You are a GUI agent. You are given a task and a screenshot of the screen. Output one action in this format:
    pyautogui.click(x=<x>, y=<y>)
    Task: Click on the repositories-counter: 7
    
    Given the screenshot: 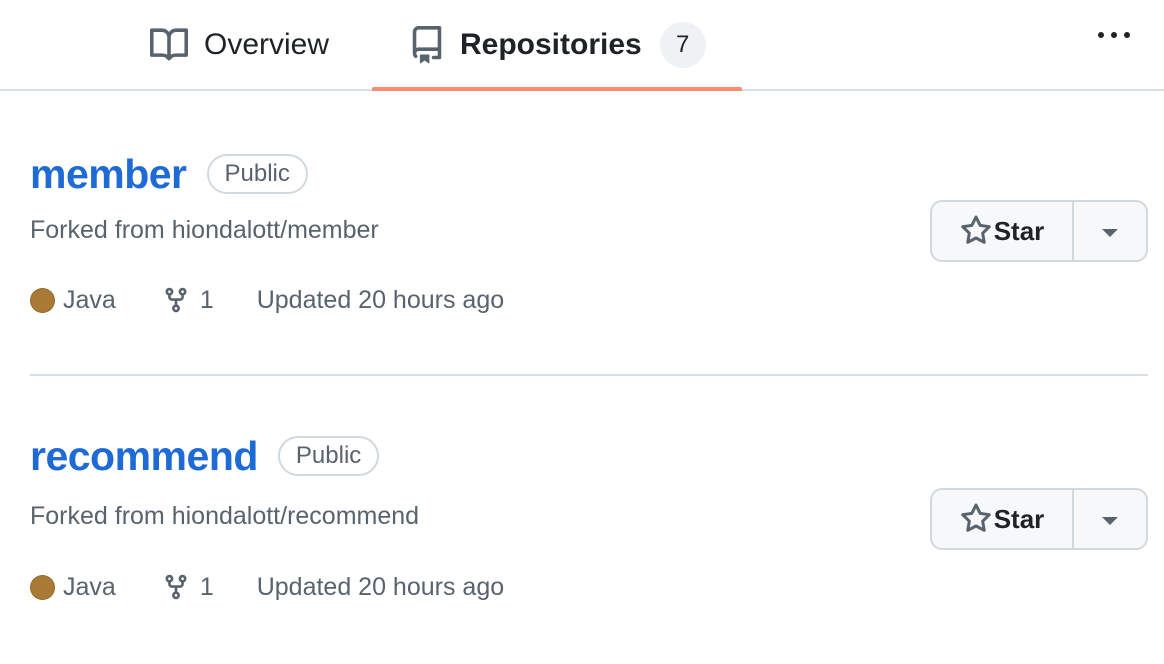 What is the action you would take?
    pyautogui.click(x=682, y=44)
    